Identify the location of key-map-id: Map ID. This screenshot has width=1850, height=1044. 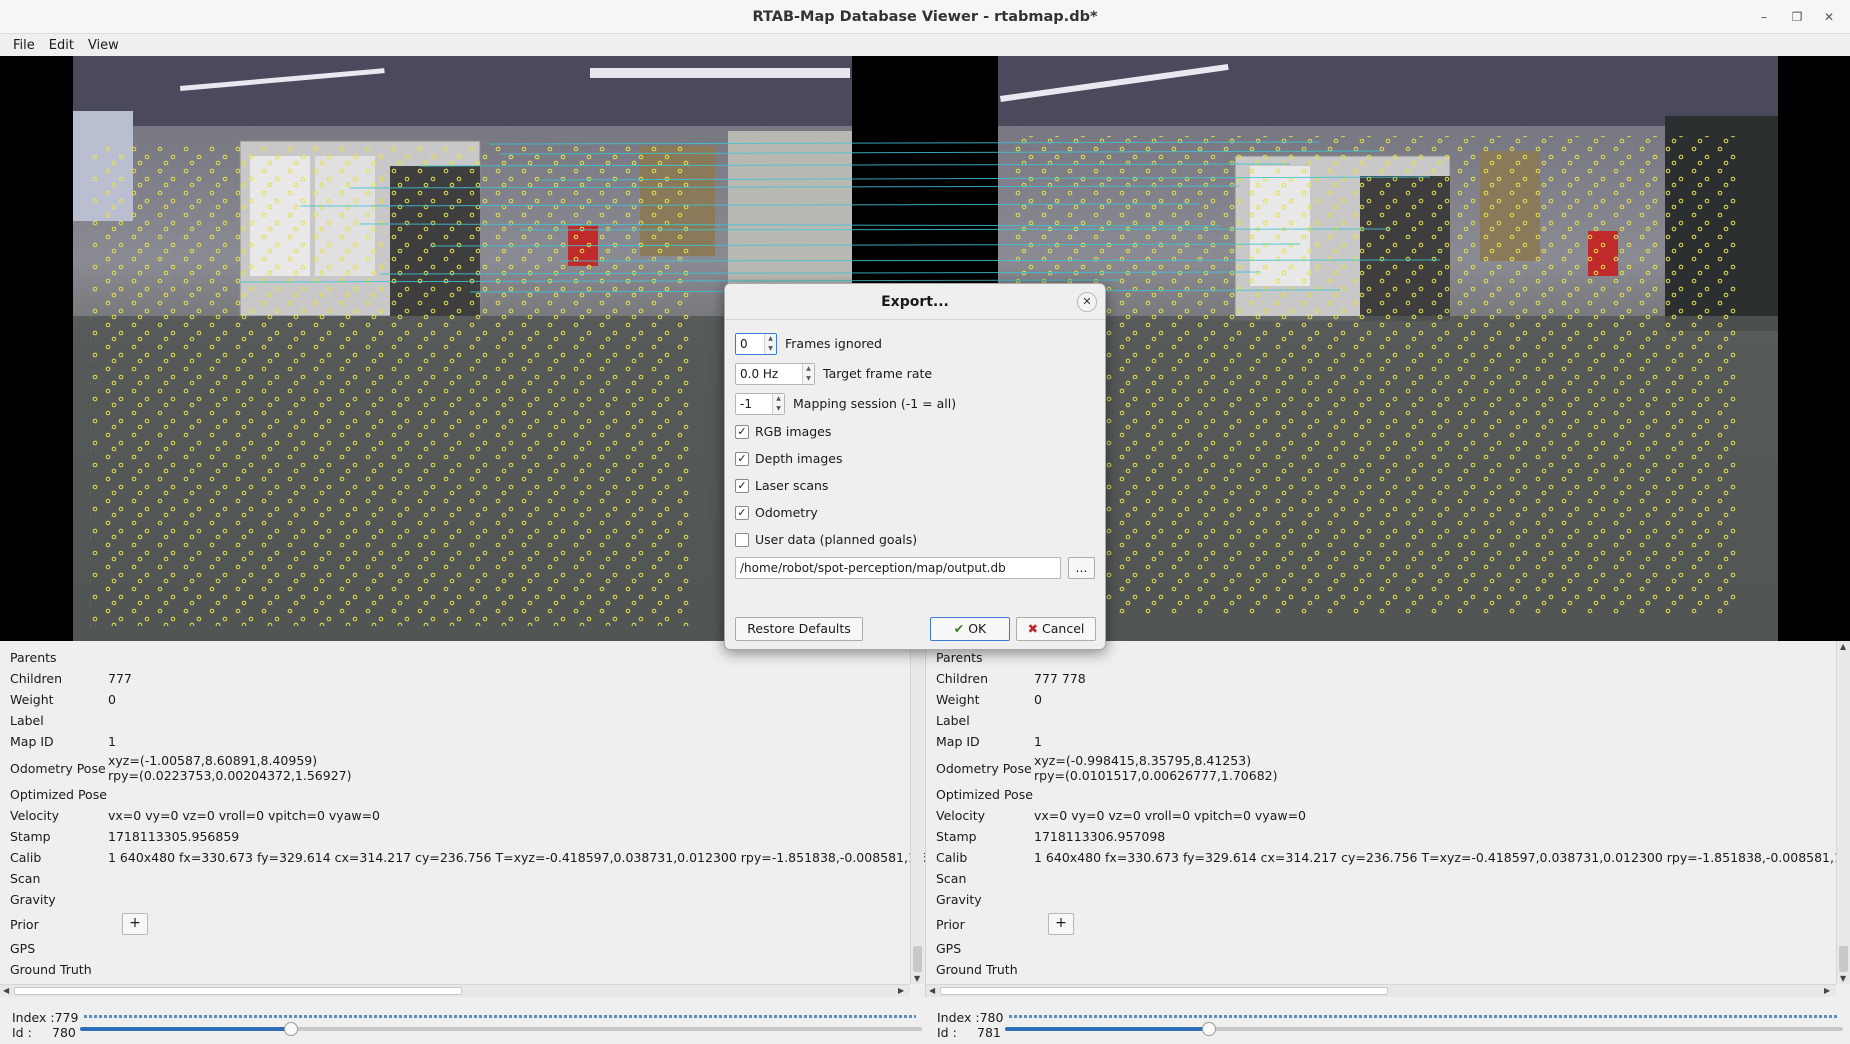
(32, 741).